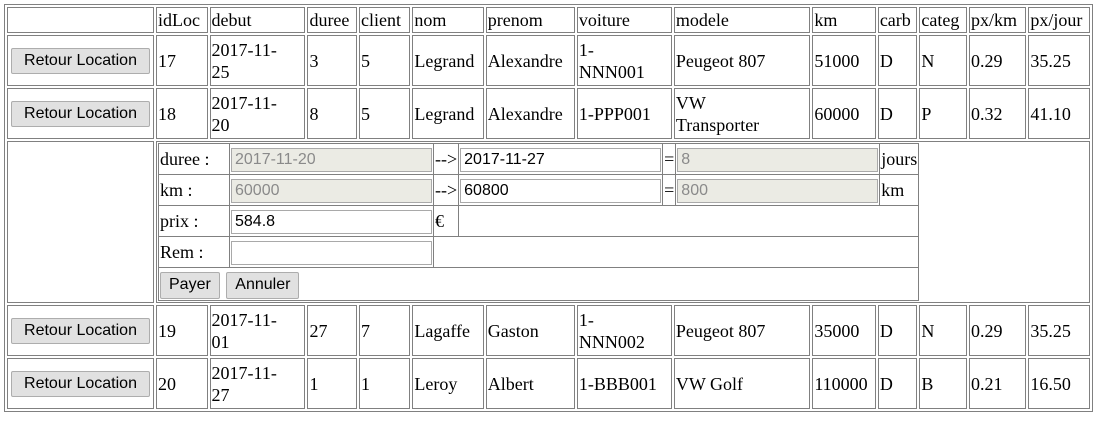 This screenshot has height=437, width=1093. What do you see at coordinates (332, 113) in the screenshot?
I see `cell-duree: 8` at bounding box center [332, 113].